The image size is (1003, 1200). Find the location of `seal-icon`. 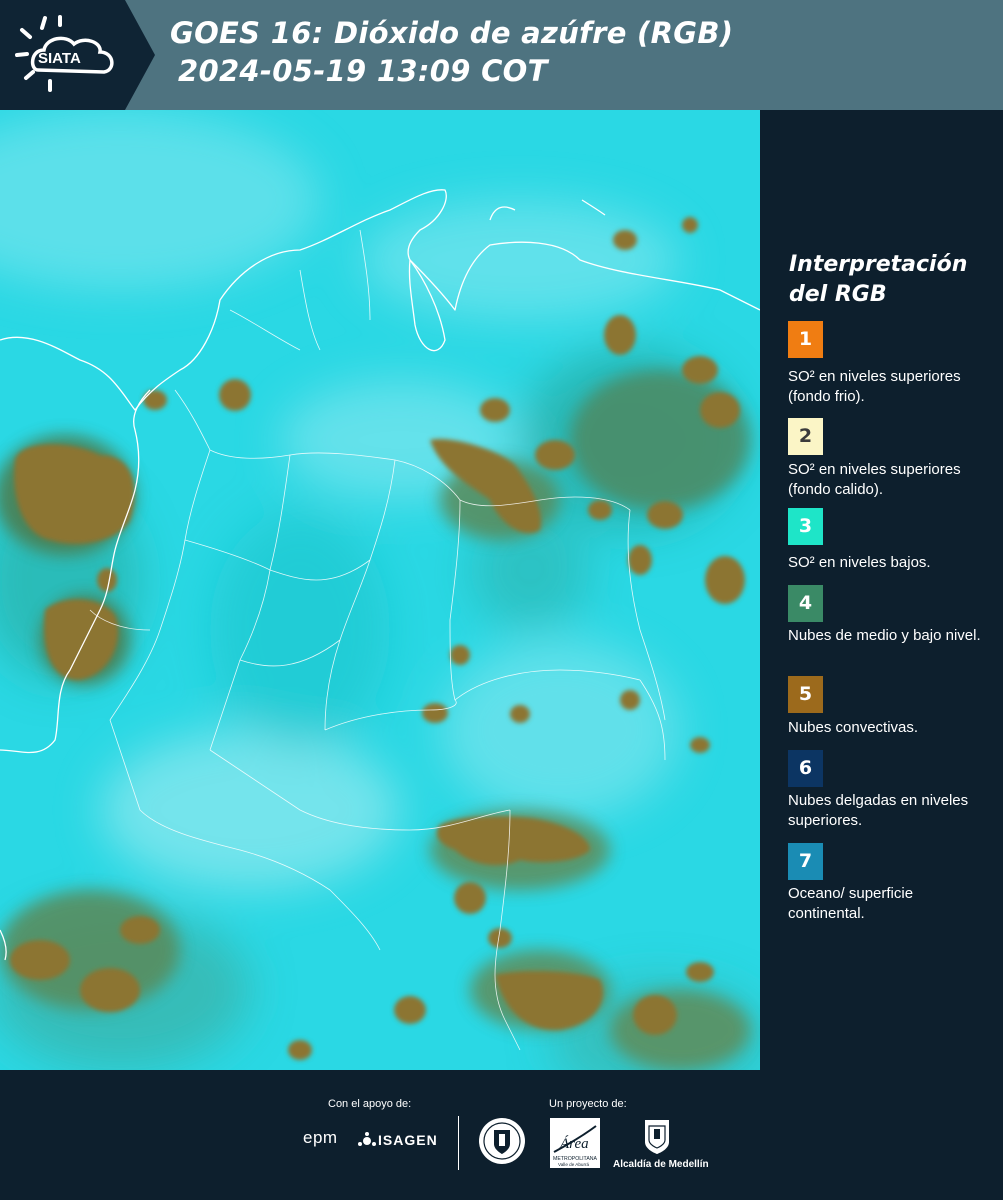

seal-icon is located at coordinates (502, 1141).